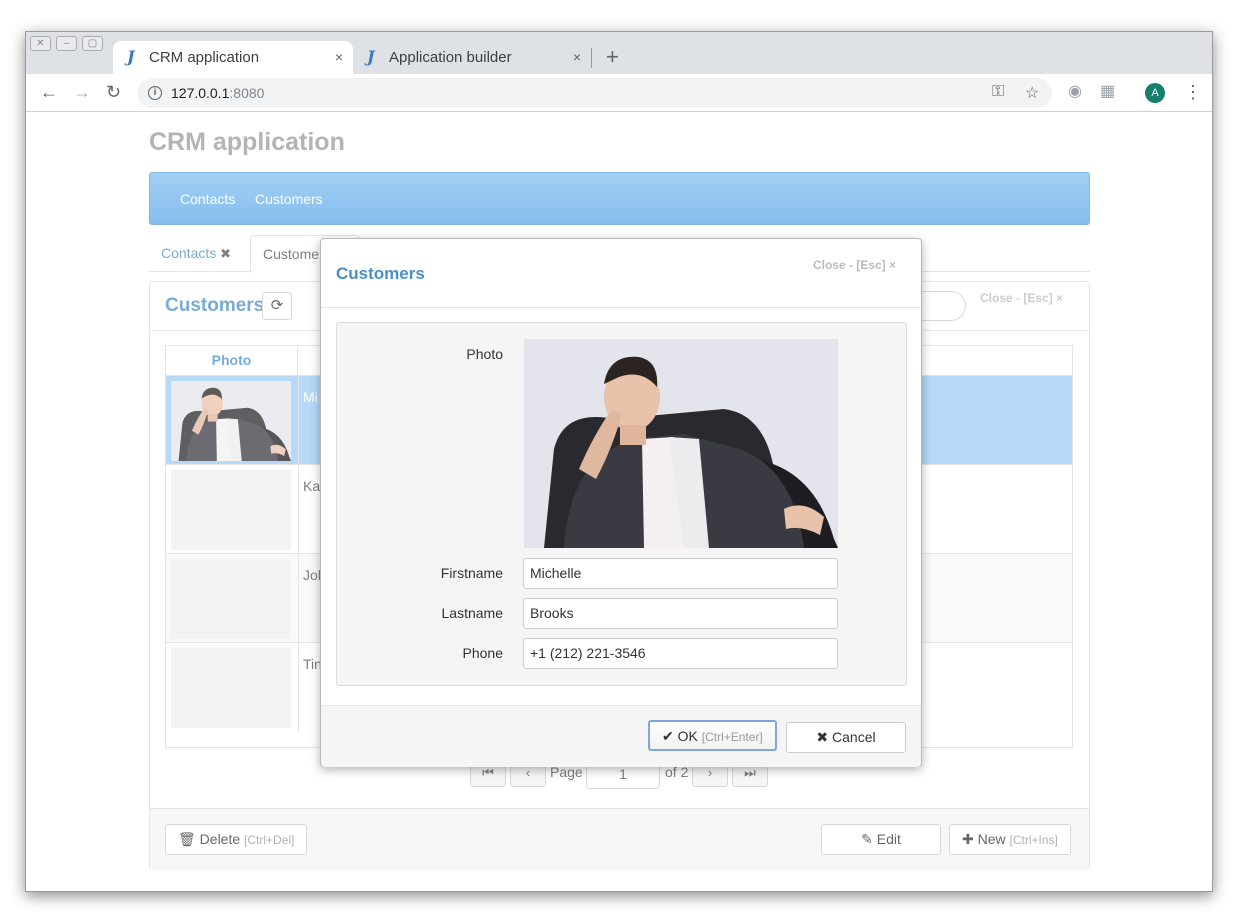 The height and width of the screenshot is (922, 1236). What do you see at coordinates (82, 92) in the screenshot?
I see `forward-arrow-icon: →` at bounding box center [82, 92].